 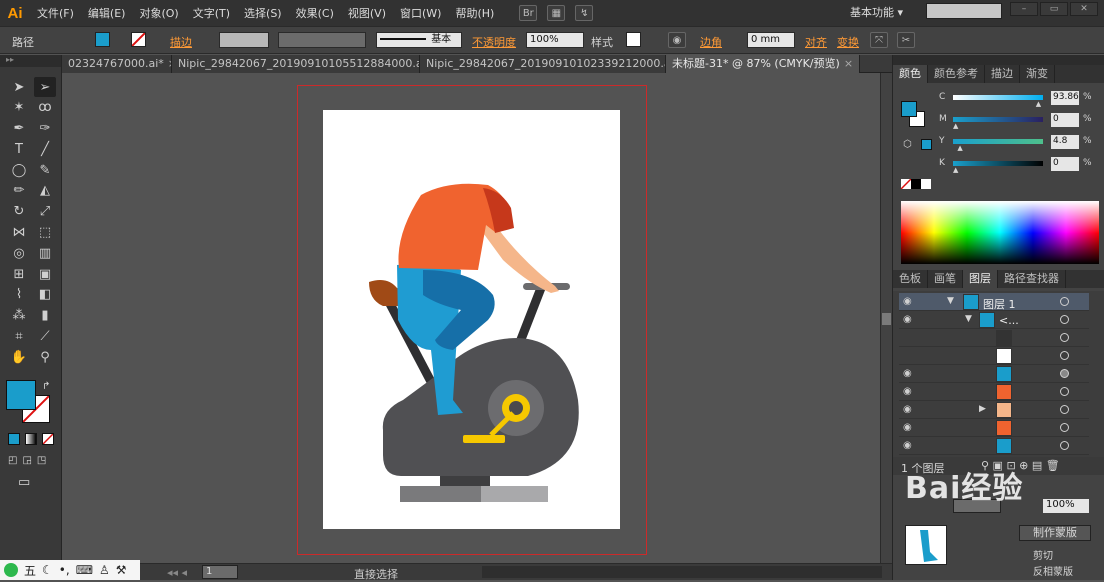 What do you see at coordinates (633, 39) in the screenshot?
I see `graphic-style-swatch` at bounding box center [633, 39].